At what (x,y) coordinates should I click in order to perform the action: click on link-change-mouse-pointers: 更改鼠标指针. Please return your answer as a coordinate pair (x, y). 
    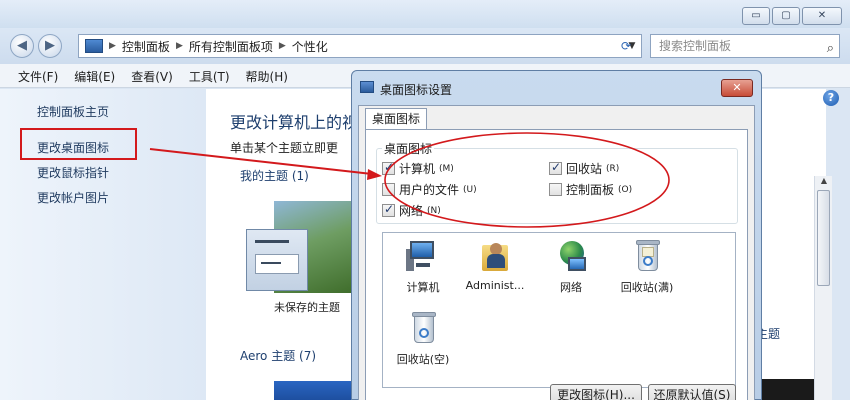
    Looking at the image, I should click on (73, 172).